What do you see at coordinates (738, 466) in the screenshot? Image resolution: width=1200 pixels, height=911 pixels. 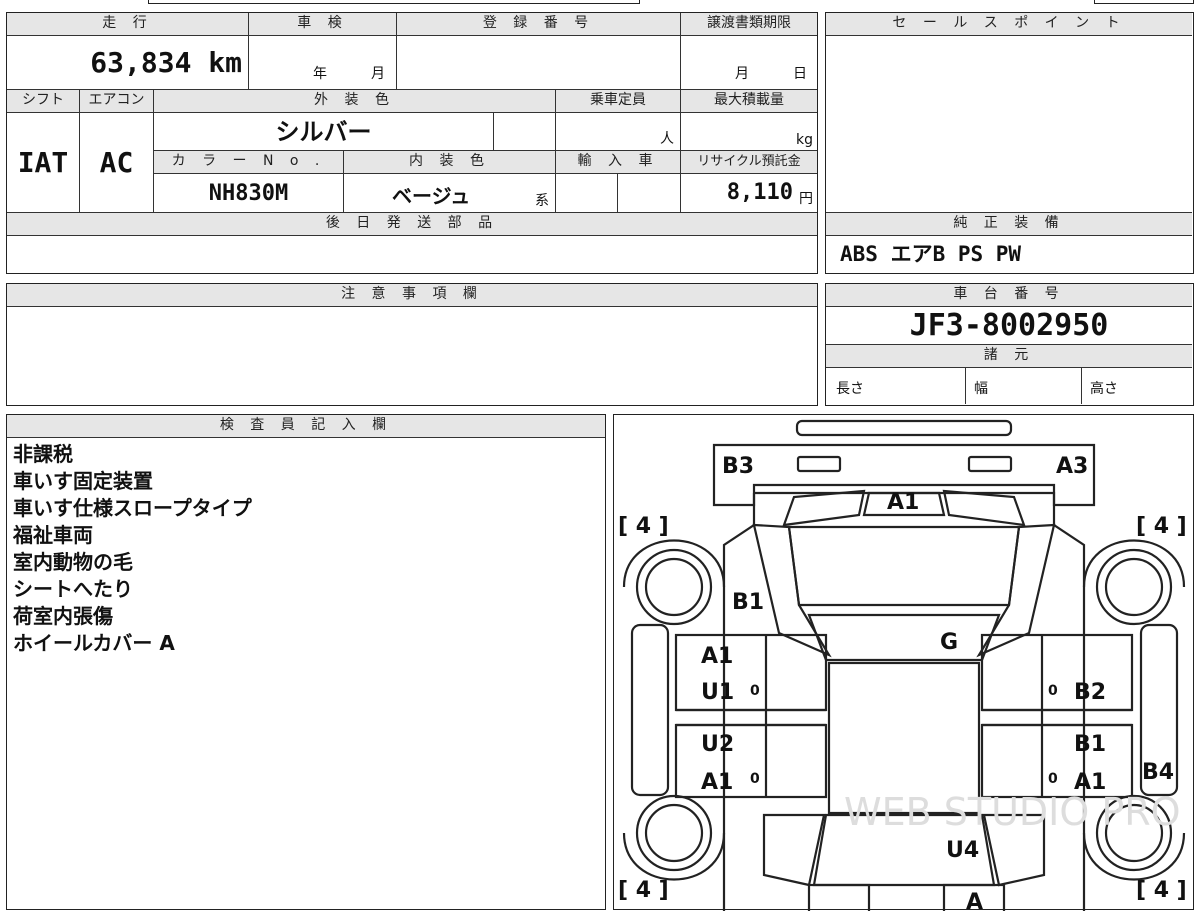 I see `front-bumper-left-label: B3` at bounding box center [738, 466].